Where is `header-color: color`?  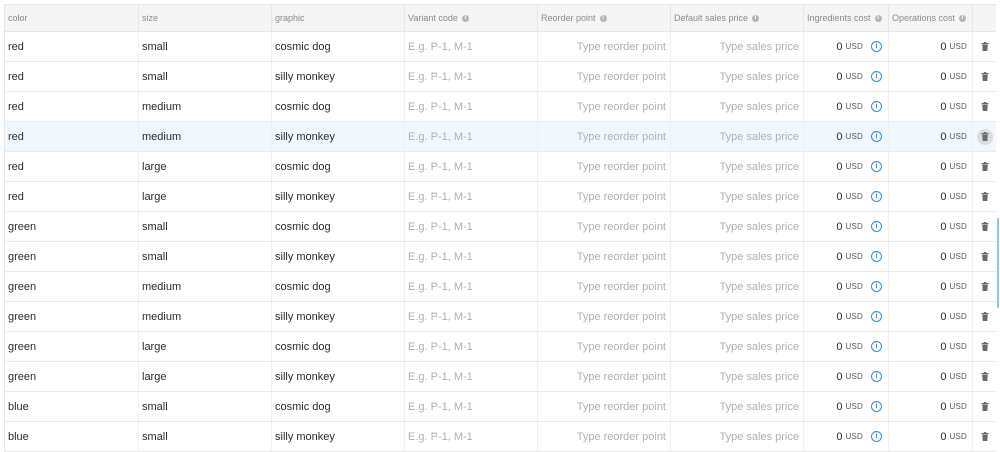 header-color: color is located at coordinates (72, 18).